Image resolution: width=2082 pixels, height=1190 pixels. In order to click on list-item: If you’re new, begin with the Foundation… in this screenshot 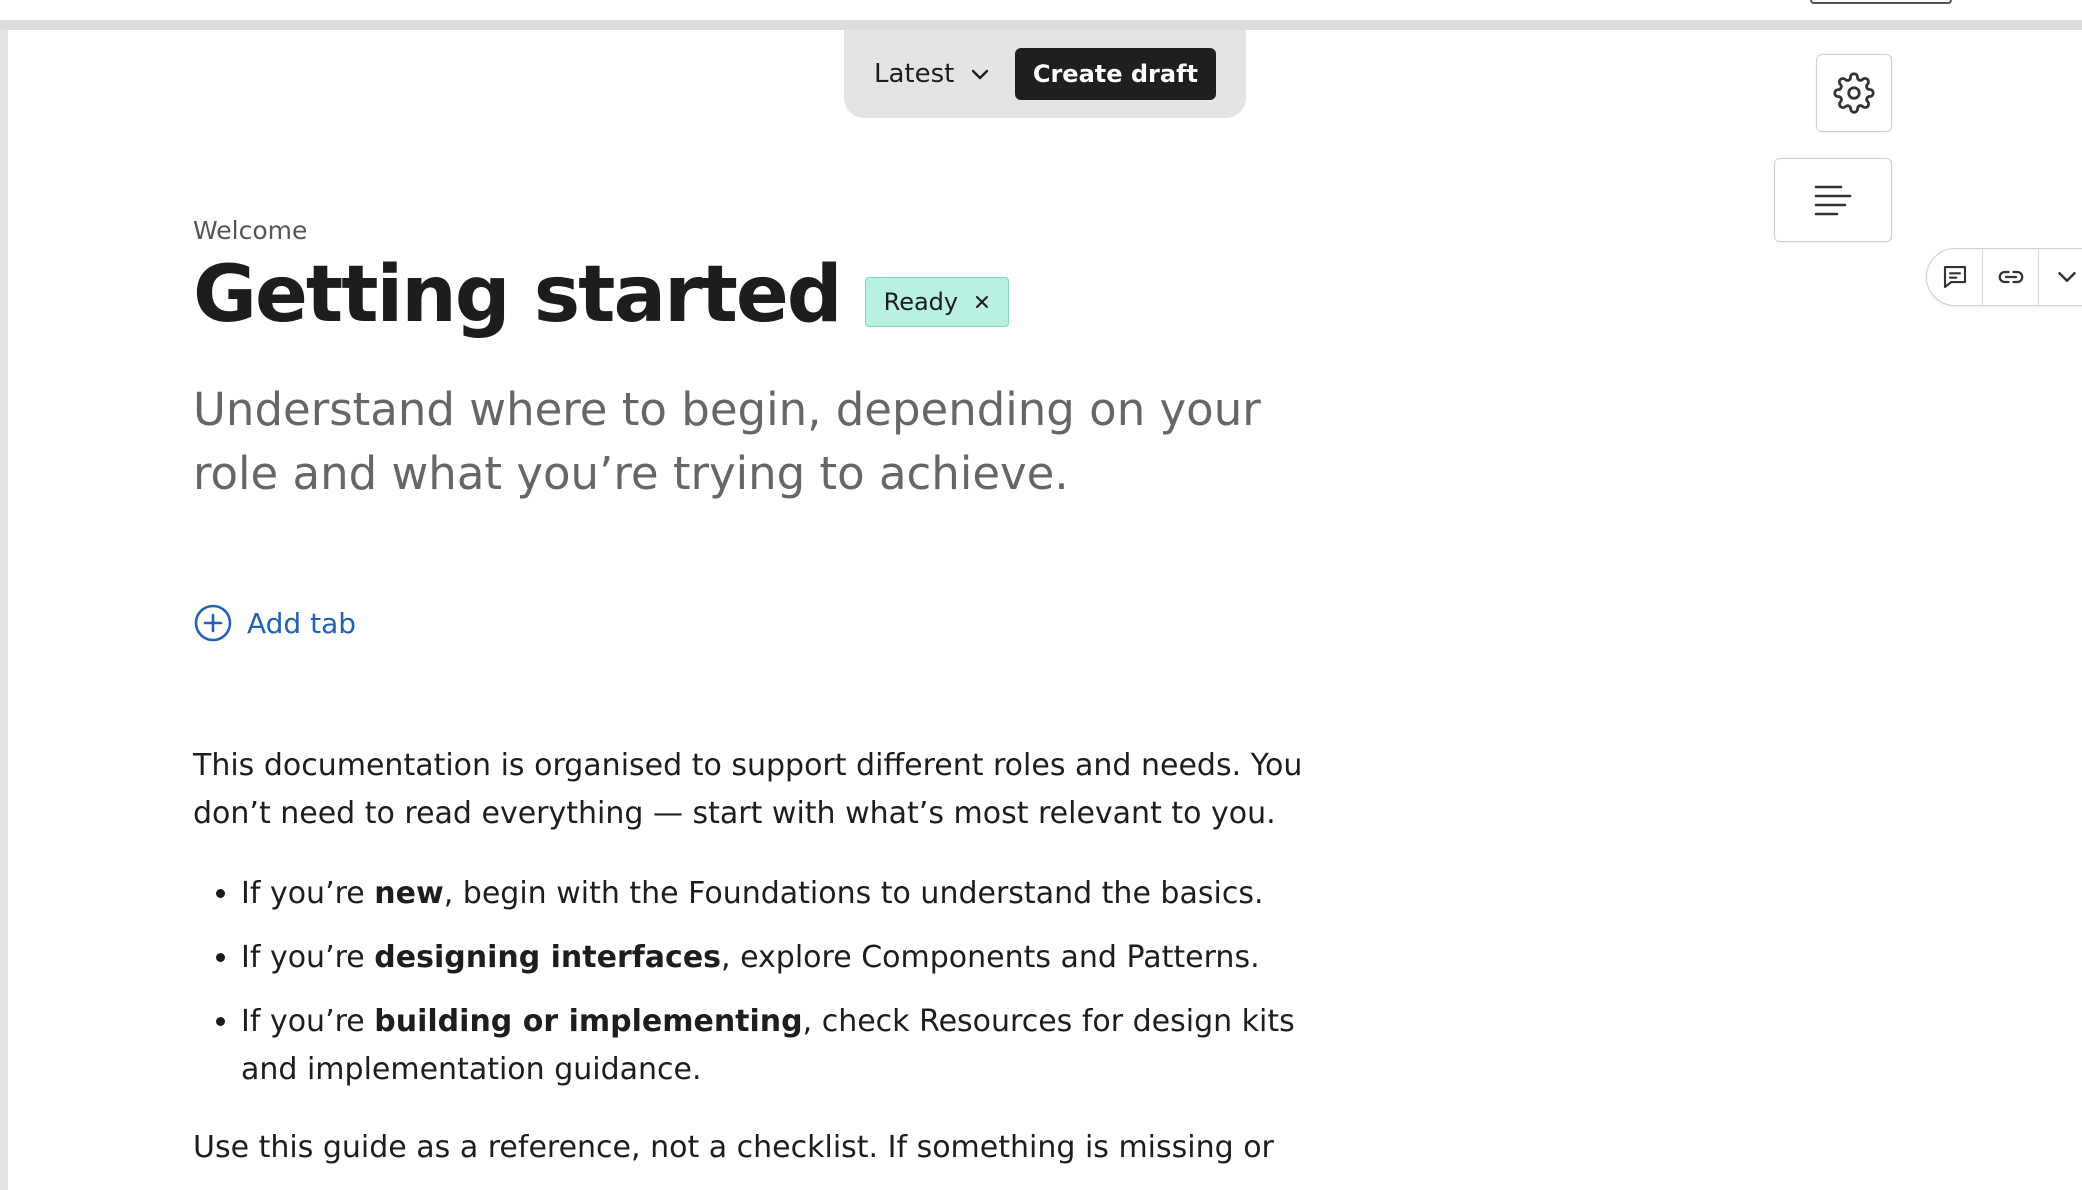, I will do `click(792, 894)`.